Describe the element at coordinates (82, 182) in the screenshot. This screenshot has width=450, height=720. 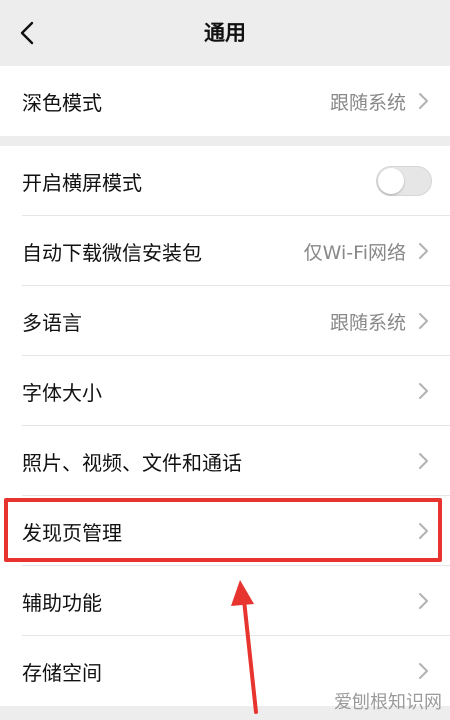
I see `row-label: 开启横屏模式` at that location.